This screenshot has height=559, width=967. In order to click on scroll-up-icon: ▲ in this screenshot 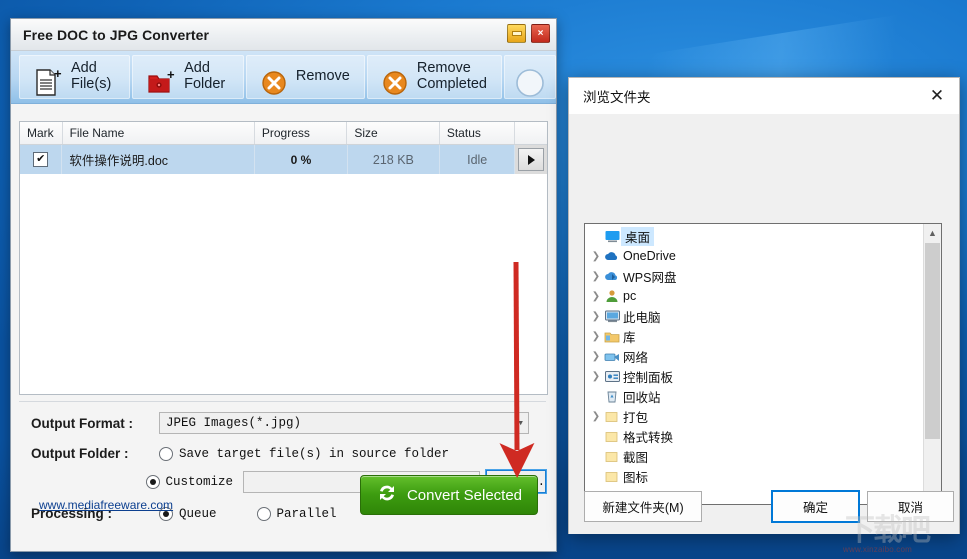, I will do `click(932, 232)`.